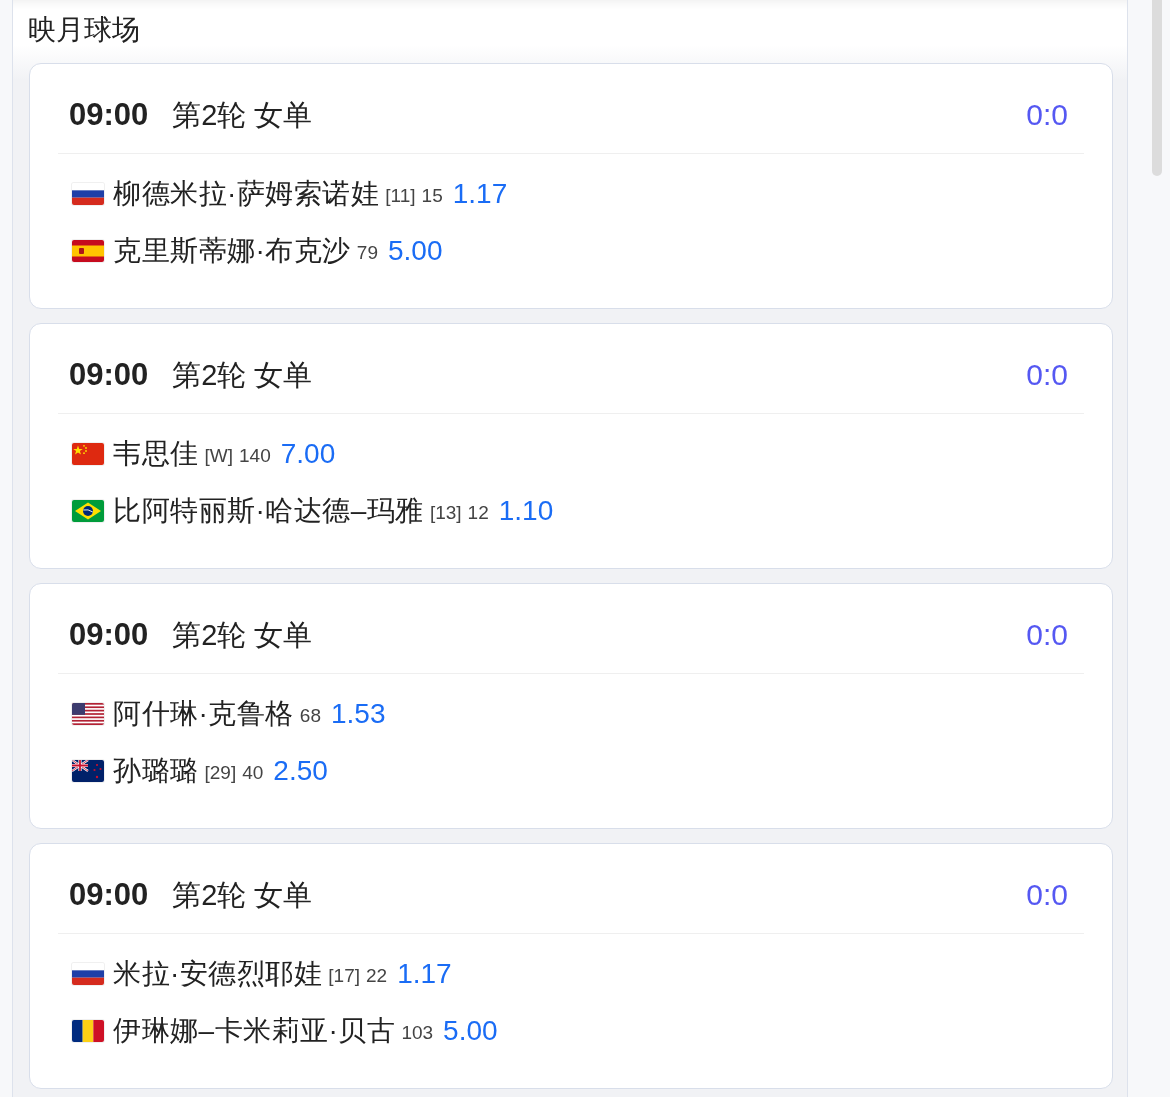  Describe the element at coordinates (203, 713) in the screenshot. I see `player-name: 阿什琳·克鲁格` at that location.